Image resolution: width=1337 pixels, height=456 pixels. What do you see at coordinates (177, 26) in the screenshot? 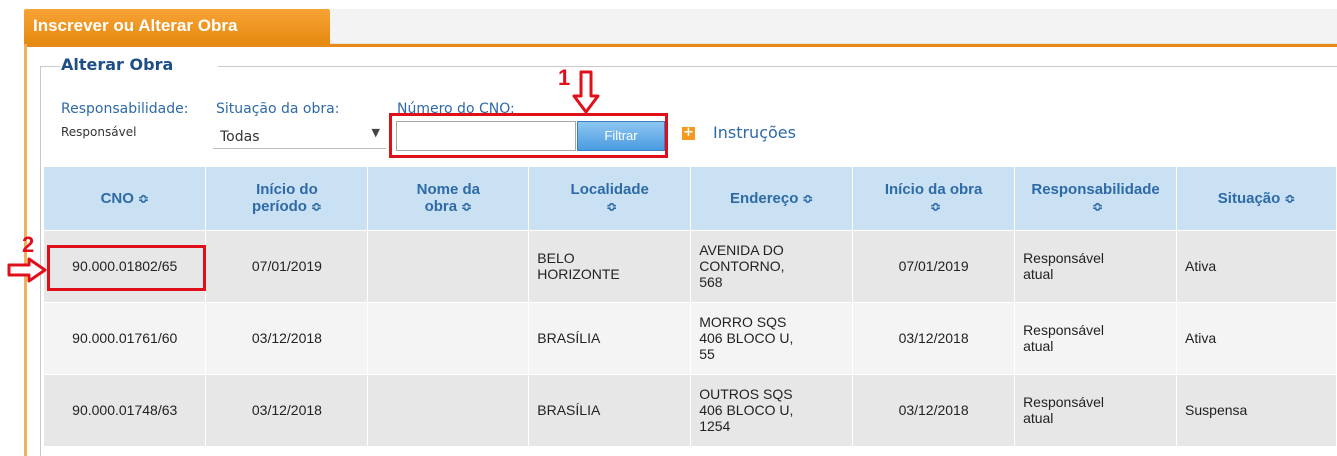
I see `tab-inscrever-alterar-obra: Inscrever ou Alterar Obra` at bounding box center [177, 26].